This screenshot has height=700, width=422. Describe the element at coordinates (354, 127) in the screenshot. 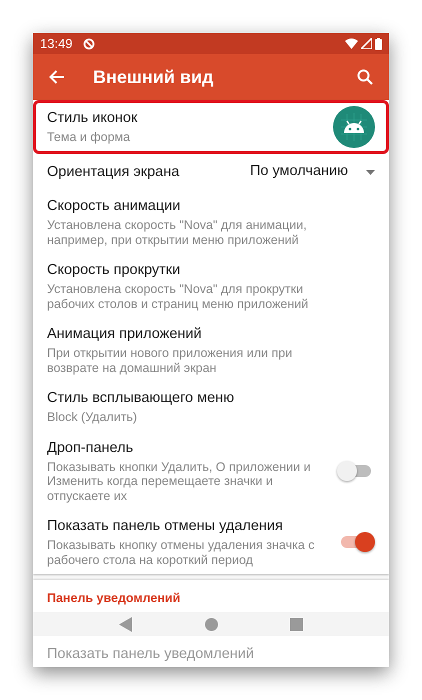

I see `android-robot-icon` at that location.